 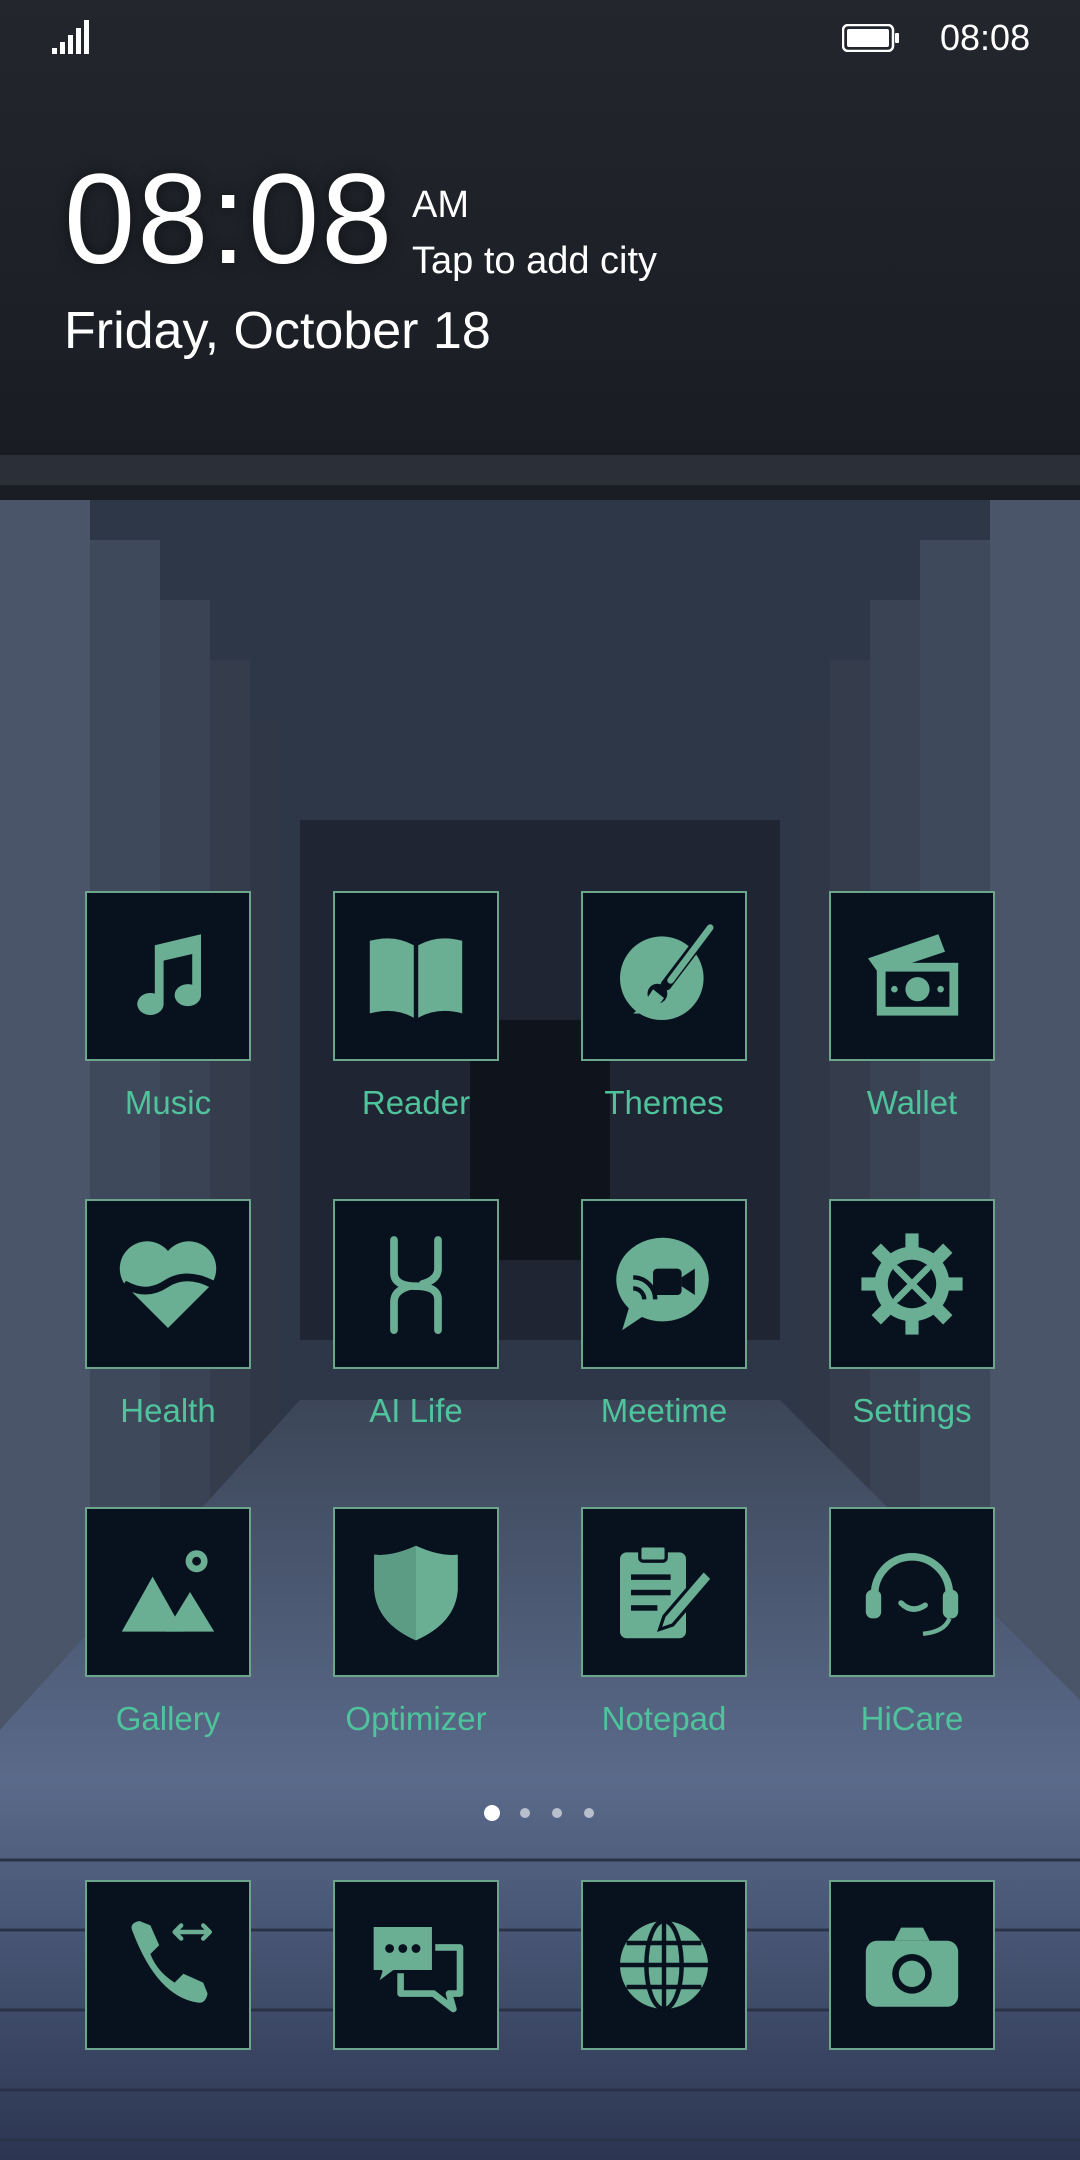 I want to click on app-ai-life: AI Life, so click(x=416, y=1315).